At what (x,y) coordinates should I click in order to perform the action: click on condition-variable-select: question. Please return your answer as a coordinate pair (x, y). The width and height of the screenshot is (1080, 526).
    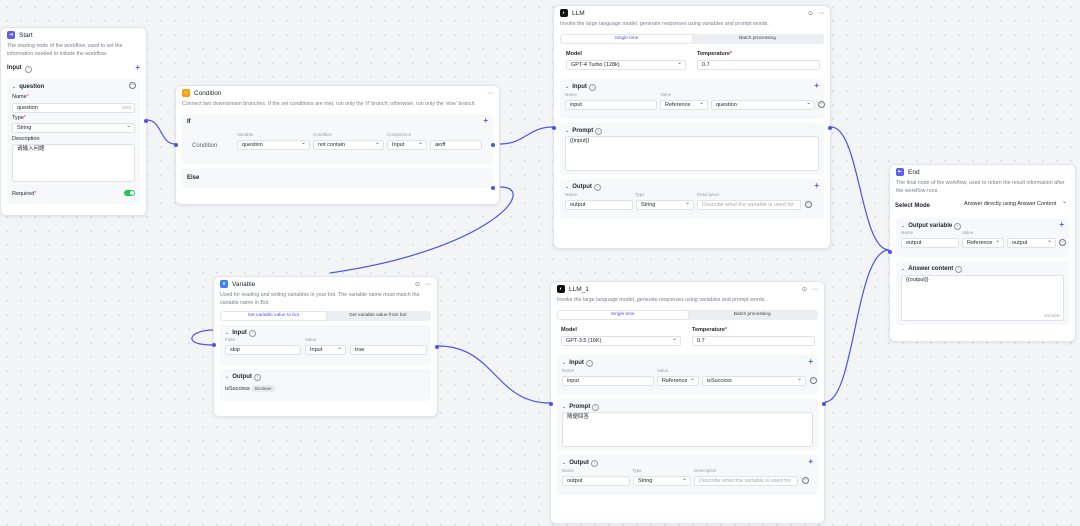
    Looking at the image, I should click on (273, 145).